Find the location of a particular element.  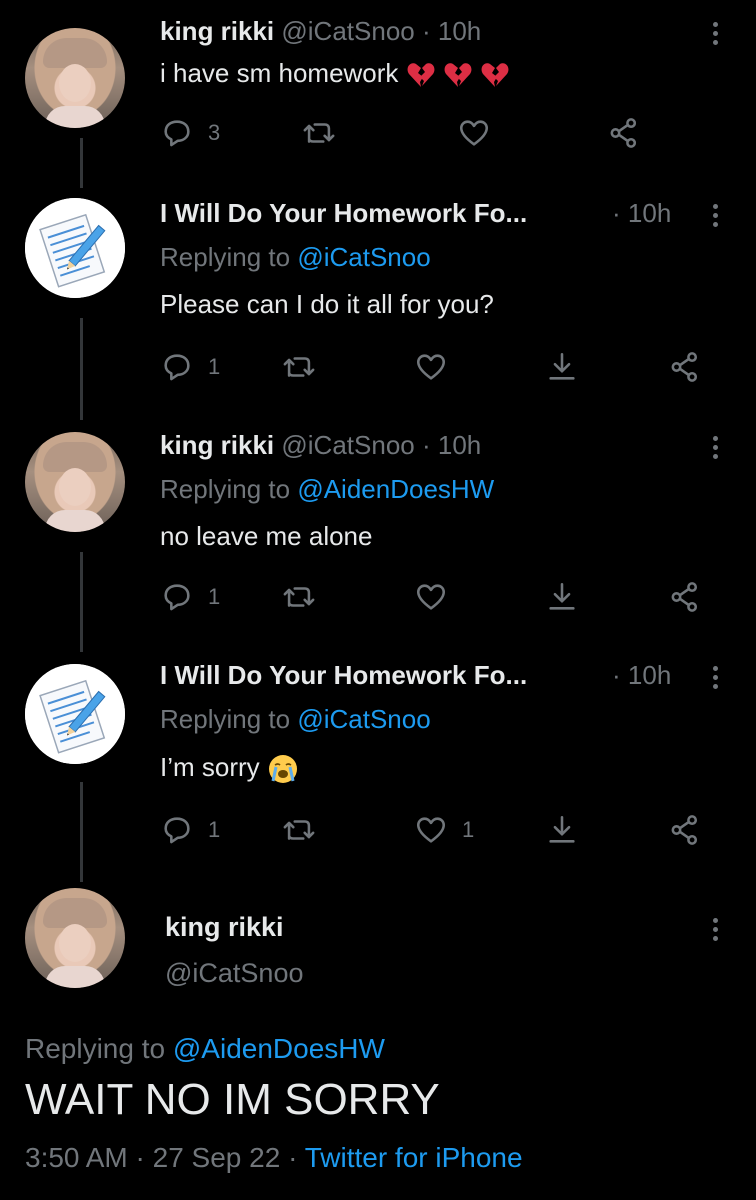

tweet-meta: 3:50 AM · 27 Sep 22 · Twitter for iPhone is located at coordinates (274, 1158).